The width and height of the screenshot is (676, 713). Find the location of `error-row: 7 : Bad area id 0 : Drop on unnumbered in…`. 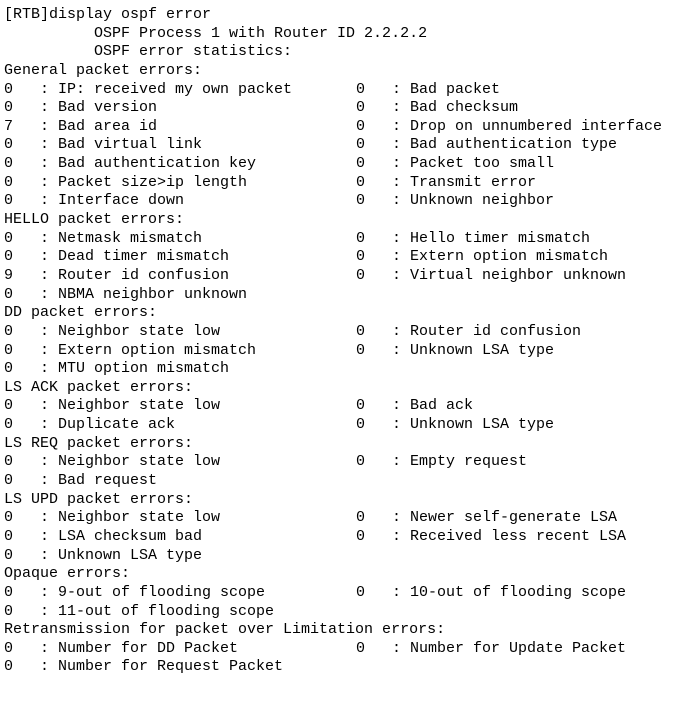

error-row: 7 : Bad area id 0 : Drop on unnumbered in… is located at coordinates (338, 127).